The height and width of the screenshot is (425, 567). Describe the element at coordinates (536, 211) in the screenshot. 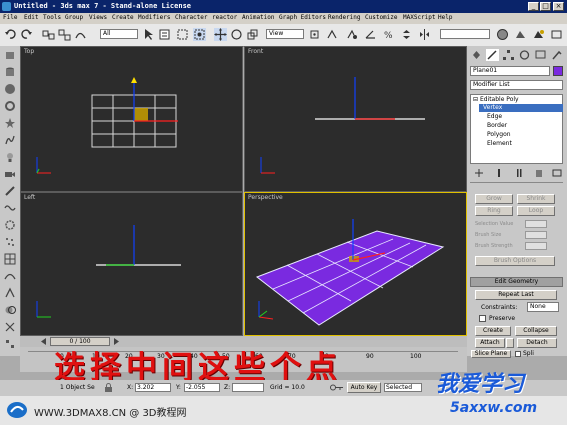

I see `loop-button: Loop` at that location.